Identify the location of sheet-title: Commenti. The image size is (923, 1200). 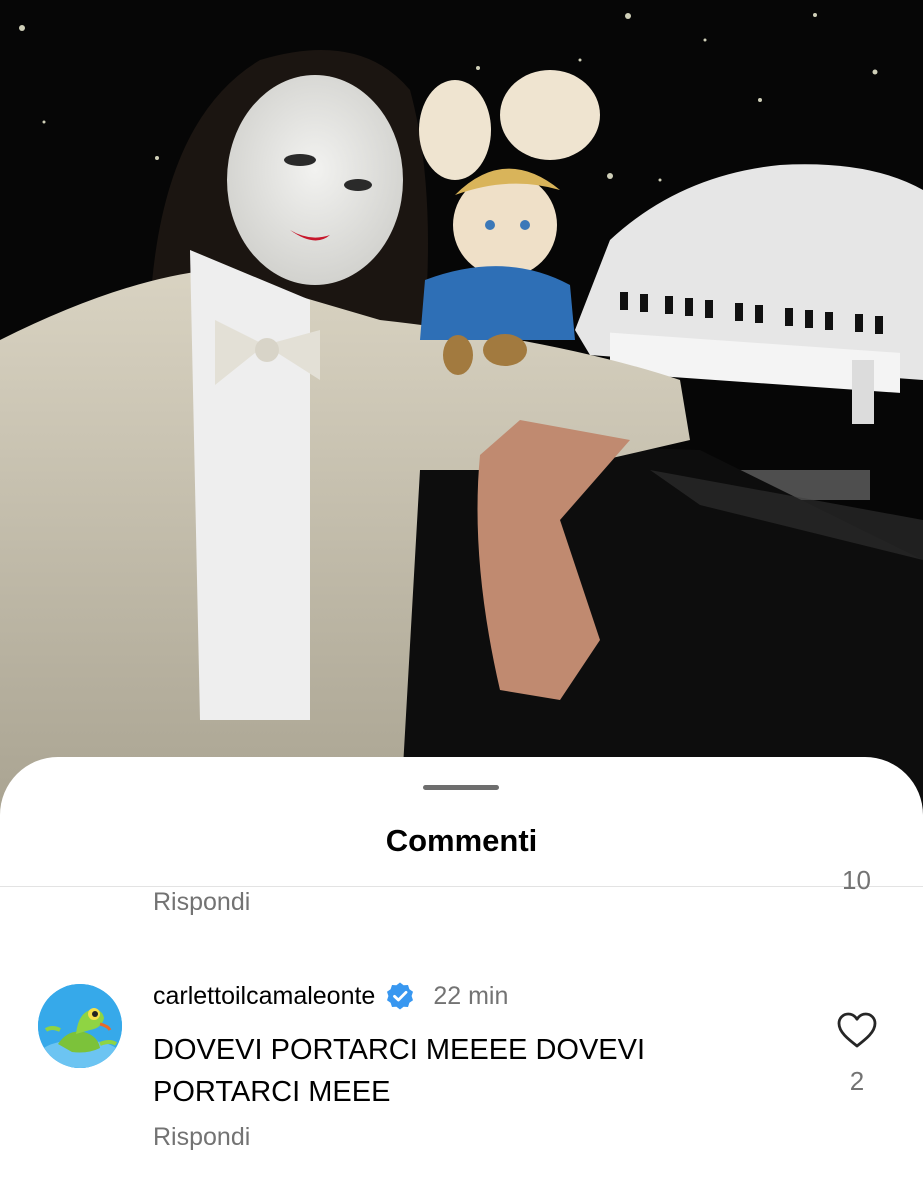
(461, 840).